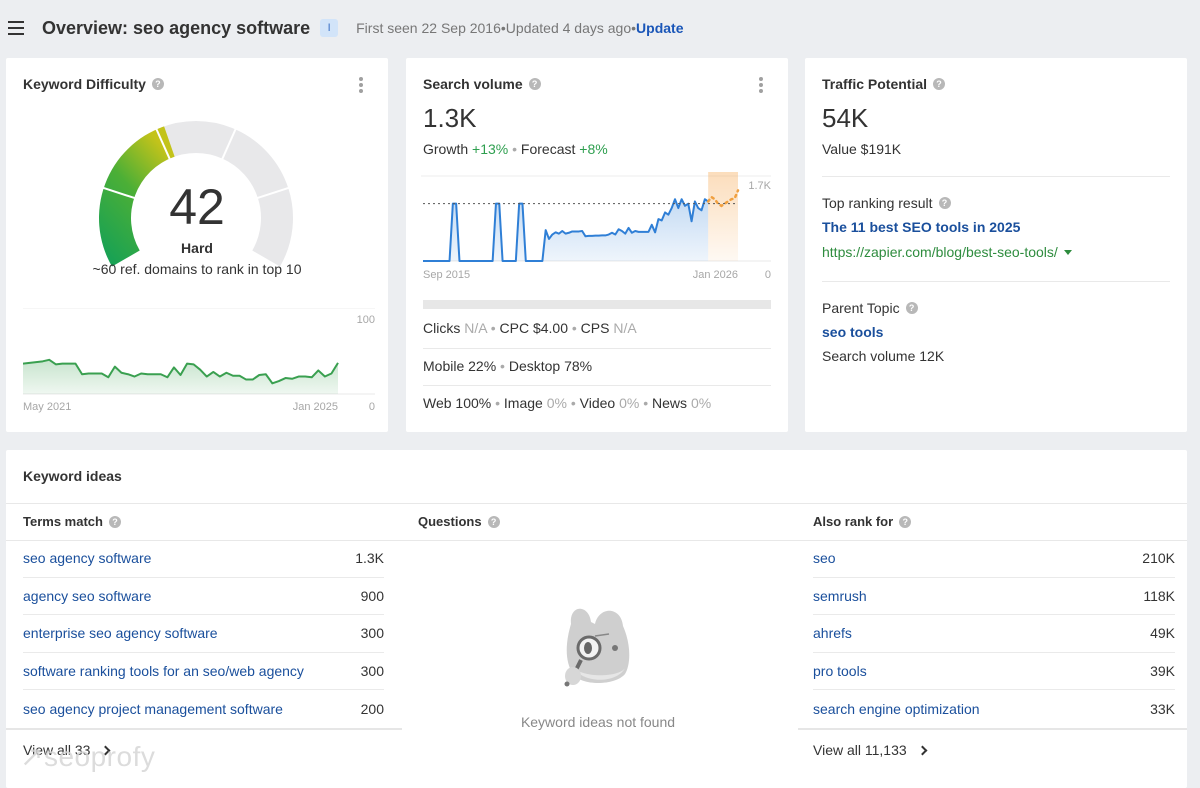 This screenshot has width=1200, height=788. I want to click on list-item: pro tools 39K, so click(994, 671).